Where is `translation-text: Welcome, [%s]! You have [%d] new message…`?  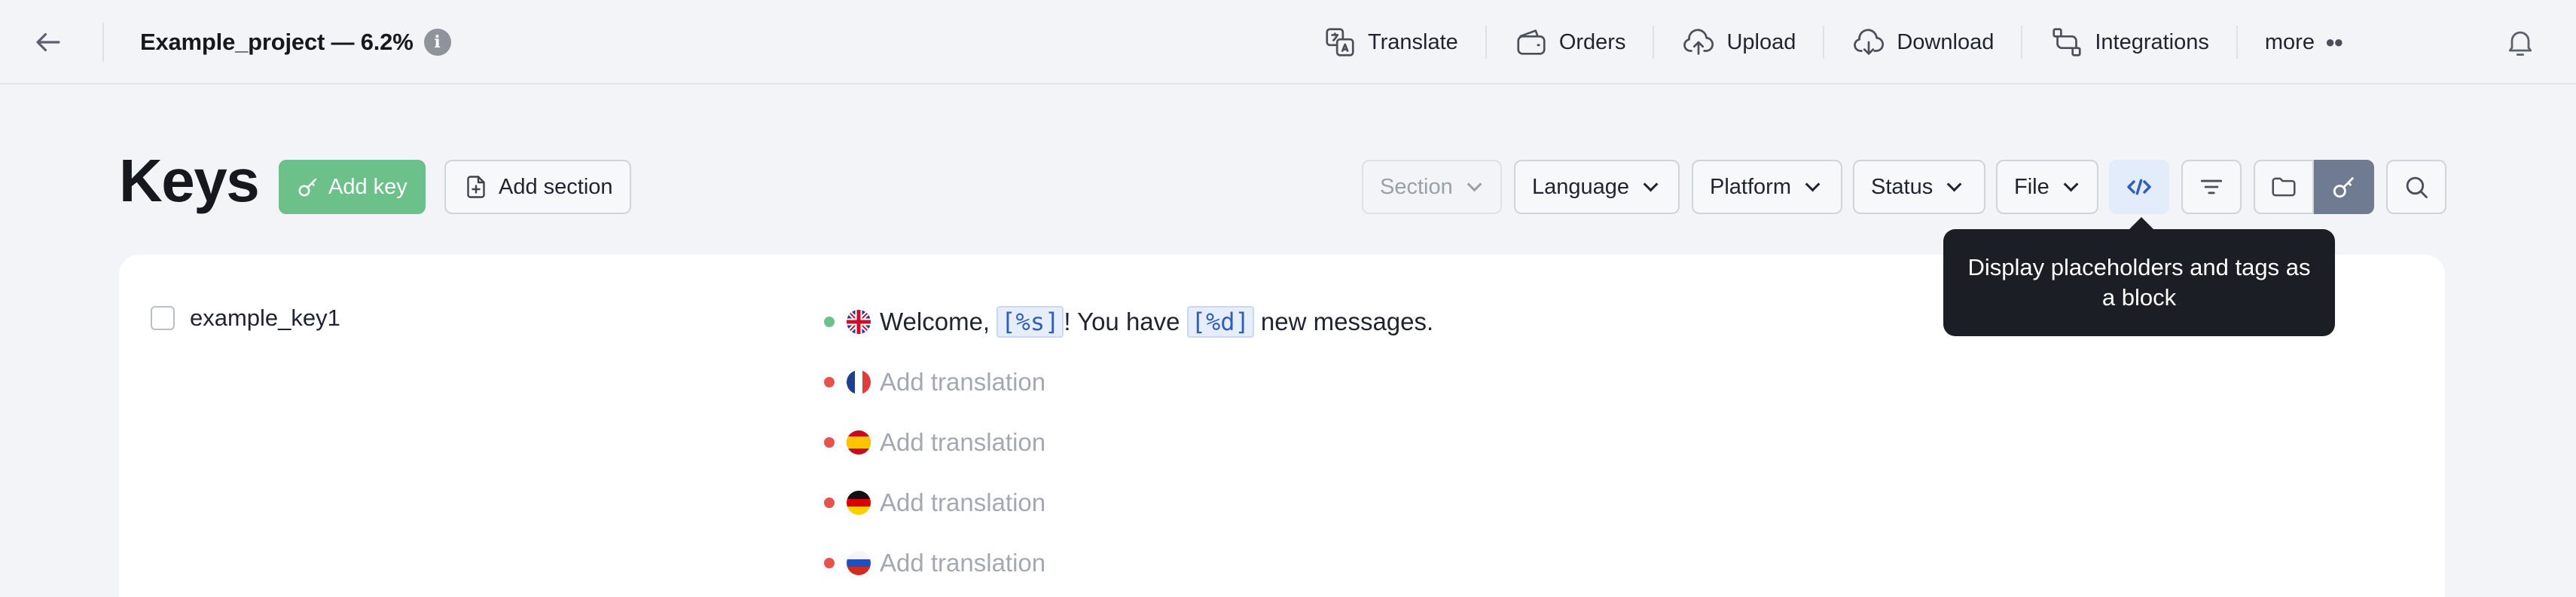
translation-text: Welcome, [%s]! You have [%d] new message… is located at coordinates (1157, 322).